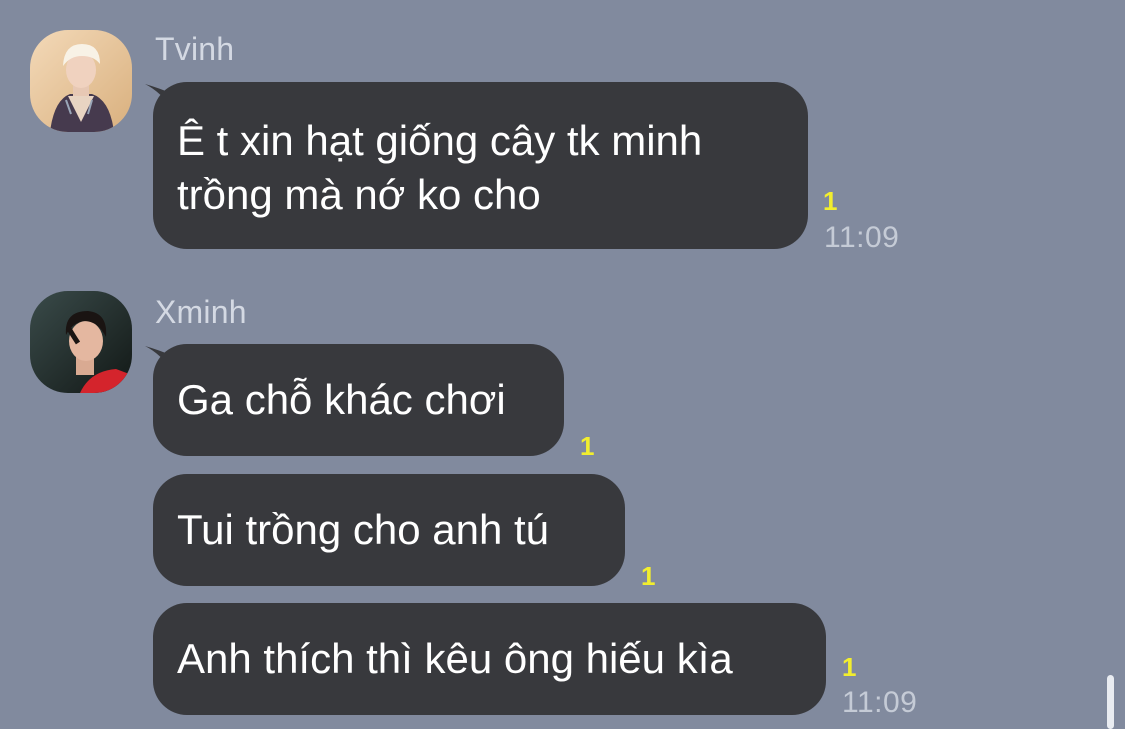 This screenshot has height=729, width=1125. What do you see at coordinates (201, 312) in the screenshot?
I see `sender-name: Xminh` at bounding box center [201, 312].